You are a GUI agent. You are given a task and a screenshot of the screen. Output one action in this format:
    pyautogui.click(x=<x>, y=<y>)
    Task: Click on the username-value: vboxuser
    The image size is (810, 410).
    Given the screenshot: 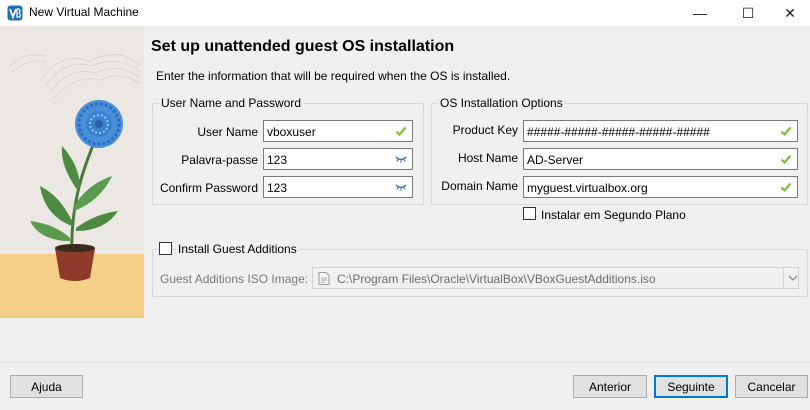 What is the action you would take?
    pyautogui.click(x=291, y=132)
    